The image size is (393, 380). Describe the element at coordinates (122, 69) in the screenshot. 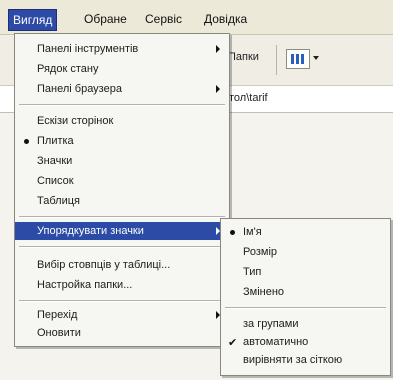

I see `menu-item-status-bar: Рядок стану` at that location.